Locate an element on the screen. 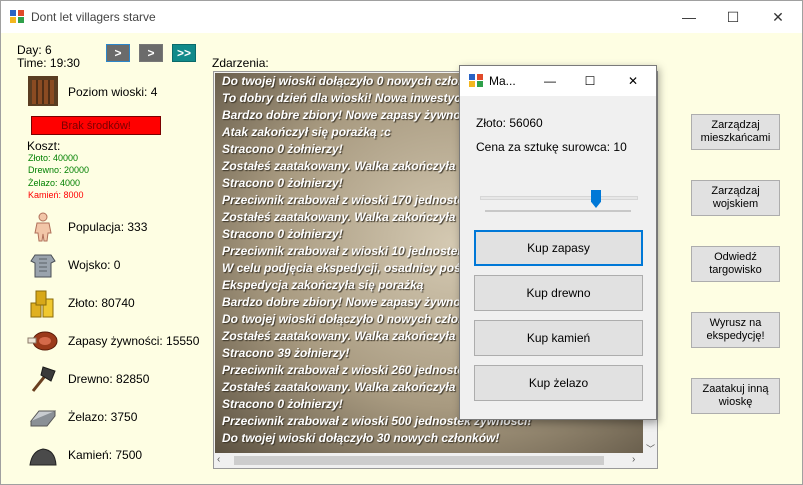 The height and width of the screenshot is (485, 803). market-price-label: Cena za sztukę surowca: 10 is located at coordinates (551, 147).